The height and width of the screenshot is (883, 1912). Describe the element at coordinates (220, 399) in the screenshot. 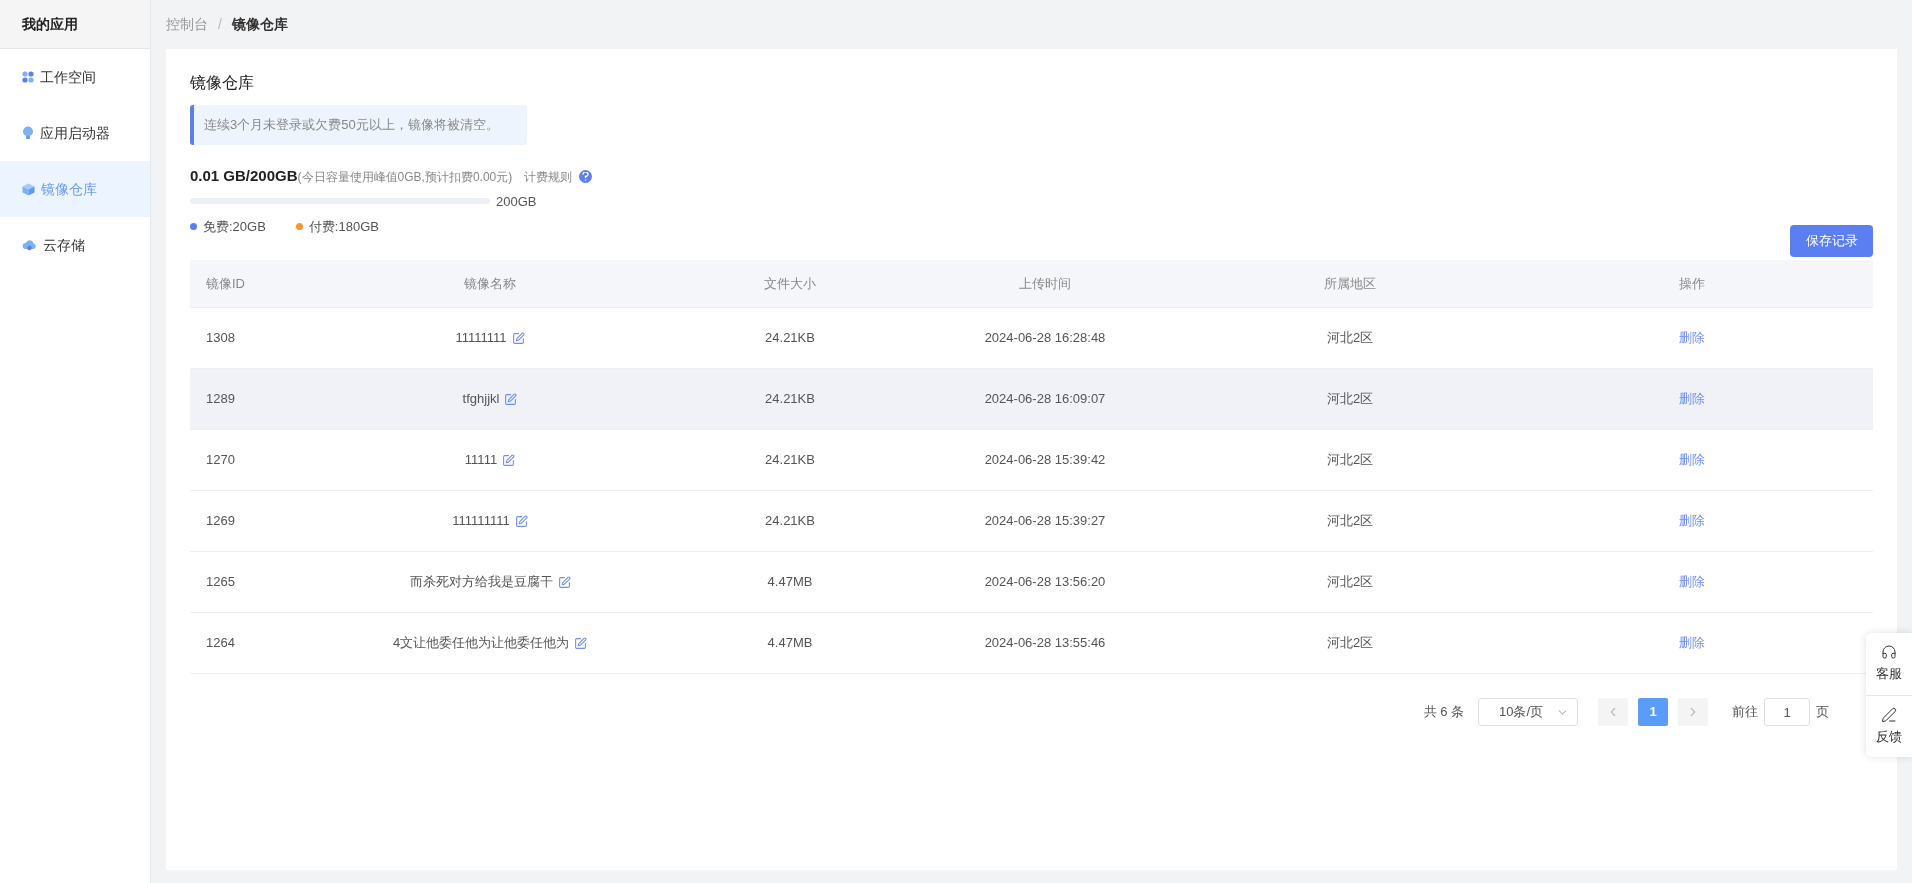

I see `table-cell: 1289` at that location.